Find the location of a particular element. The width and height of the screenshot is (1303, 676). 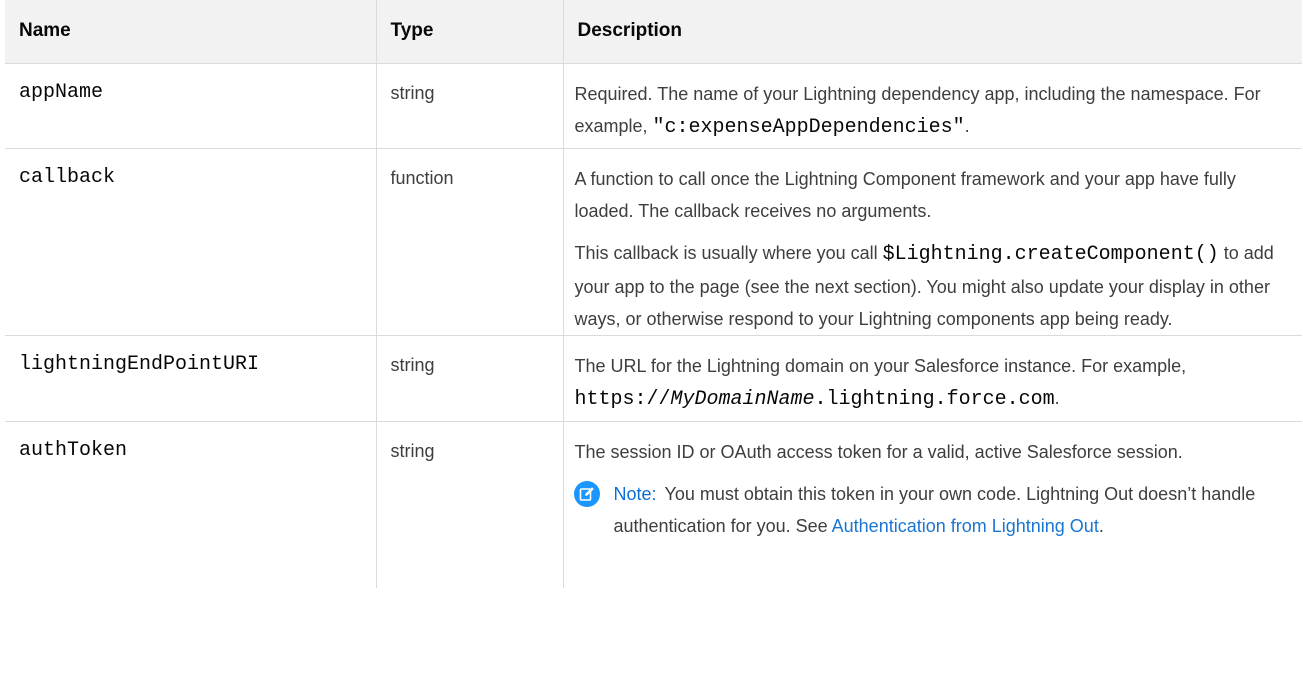

inline-code: "c:expenseAppDependencies" is located at coordinates (808, 127).